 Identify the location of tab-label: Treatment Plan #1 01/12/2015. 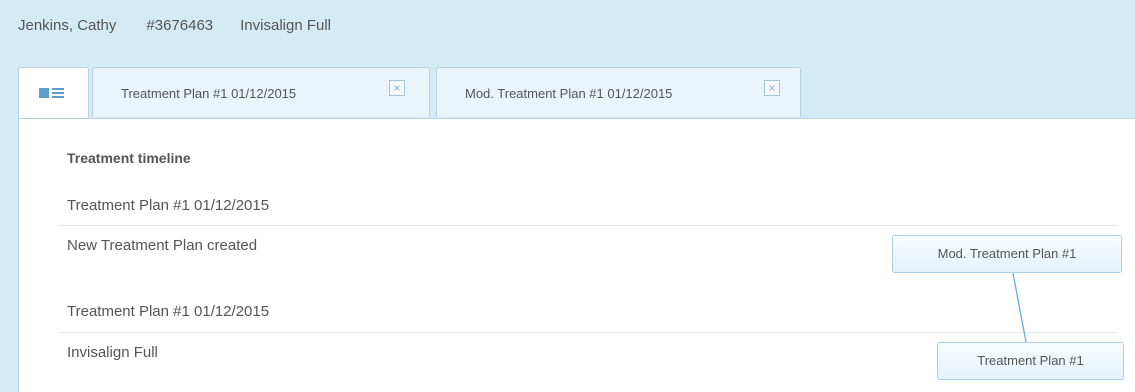
(209, 93).